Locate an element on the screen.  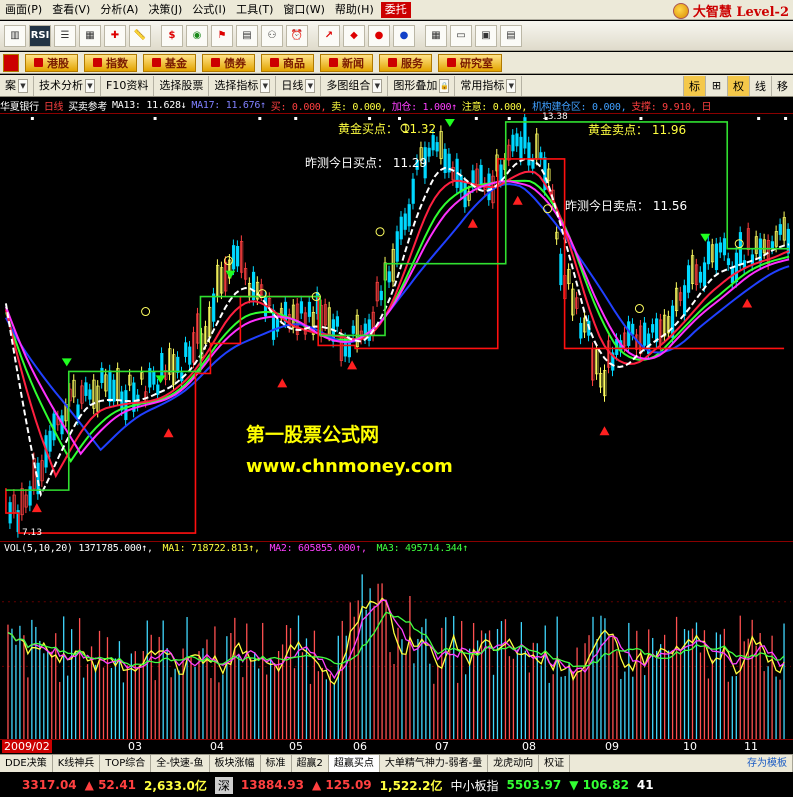
tab-warrant: 权证 is located at coordinates (555, 763).